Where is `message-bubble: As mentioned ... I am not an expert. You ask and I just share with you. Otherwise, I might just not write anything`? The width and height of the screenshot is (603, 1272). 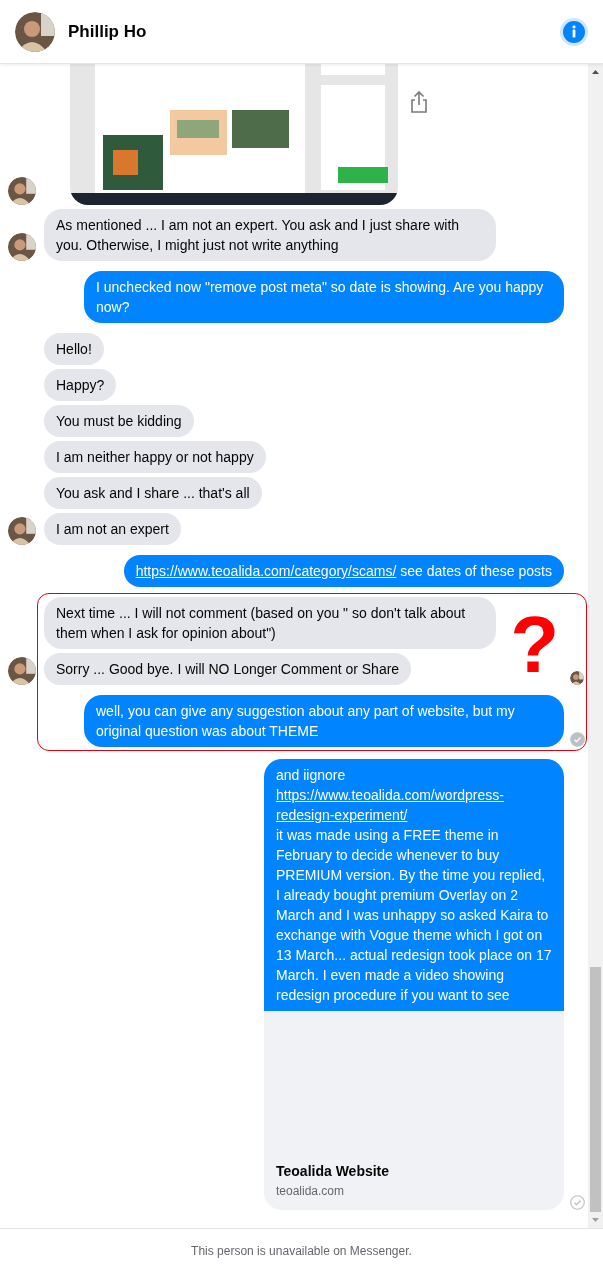 message-bubble: As mentioned ... I am not an expert. You ask and I just share with you. Otherwise, I might just not write anything is located at coordinates (270, 235).